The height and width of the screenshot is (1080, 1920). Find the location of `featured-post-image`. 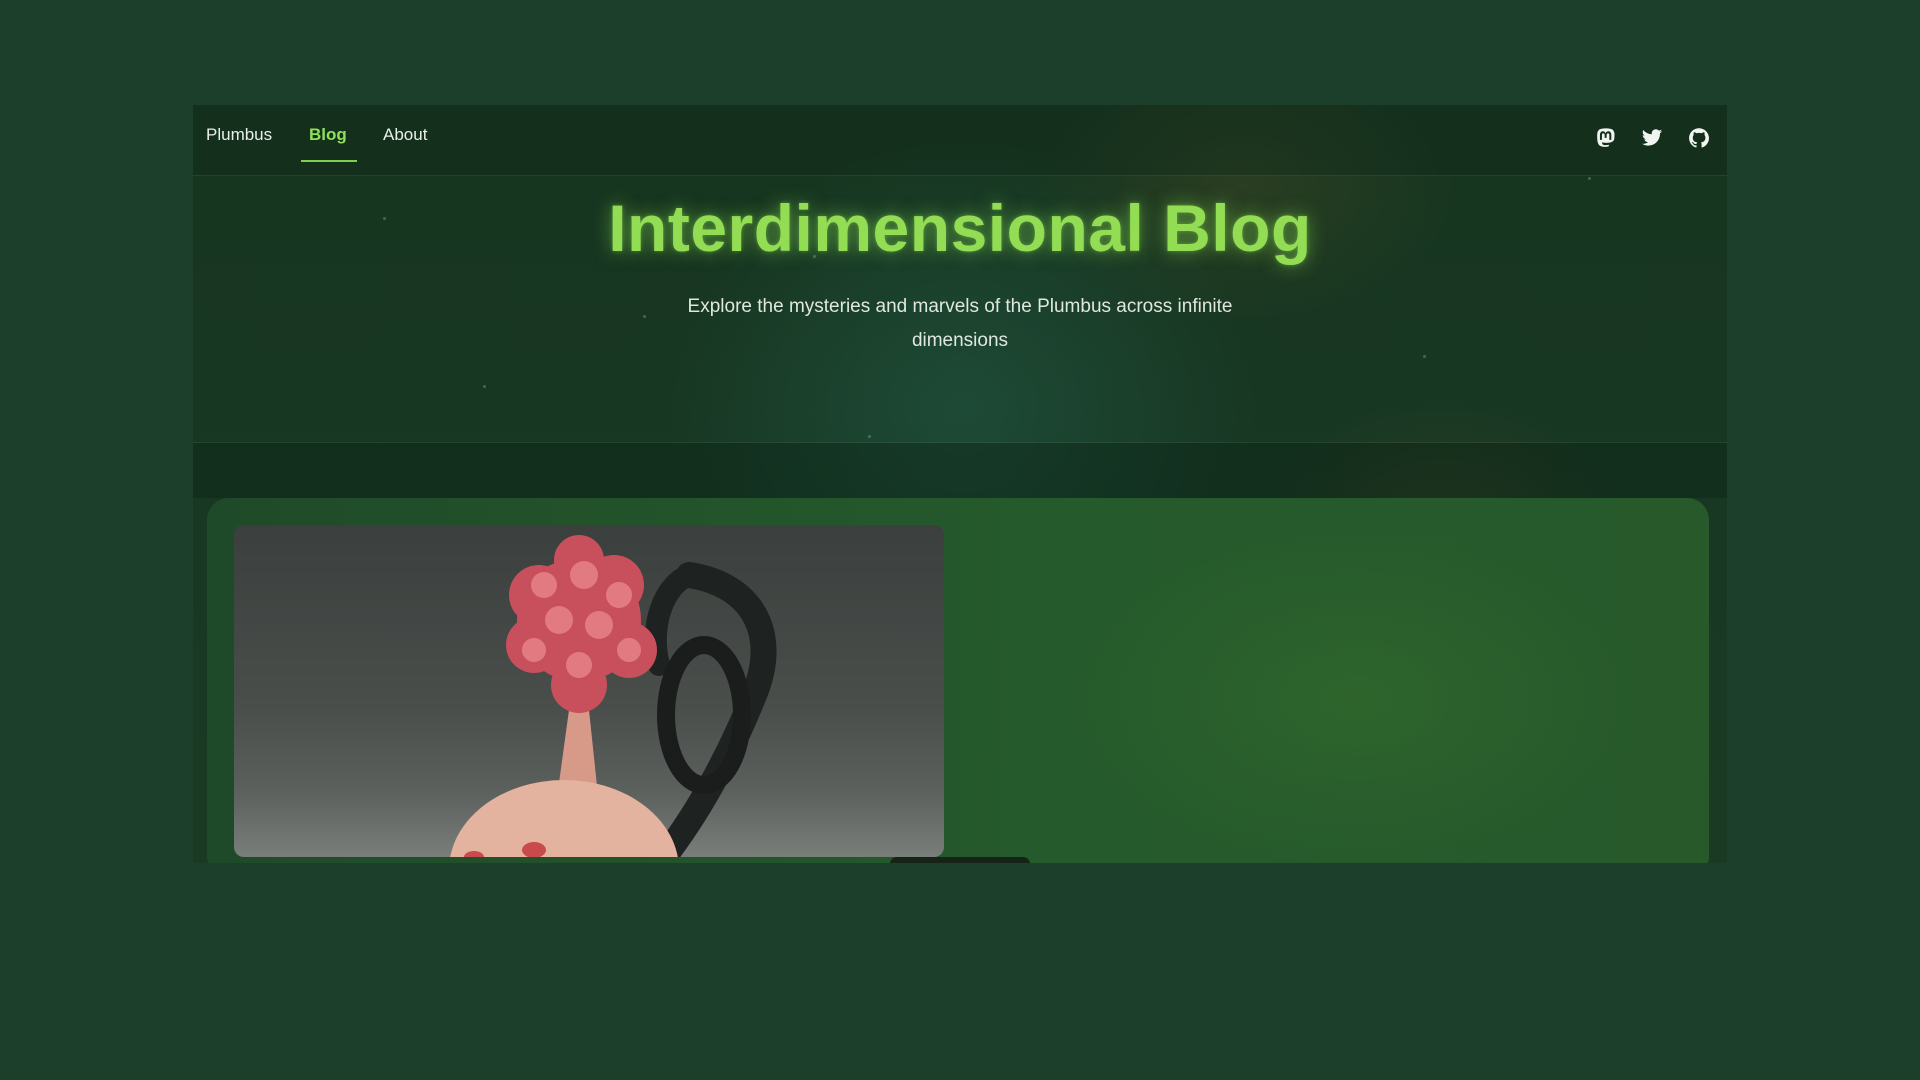

featured-post-image is located at coordinates (589, 691).